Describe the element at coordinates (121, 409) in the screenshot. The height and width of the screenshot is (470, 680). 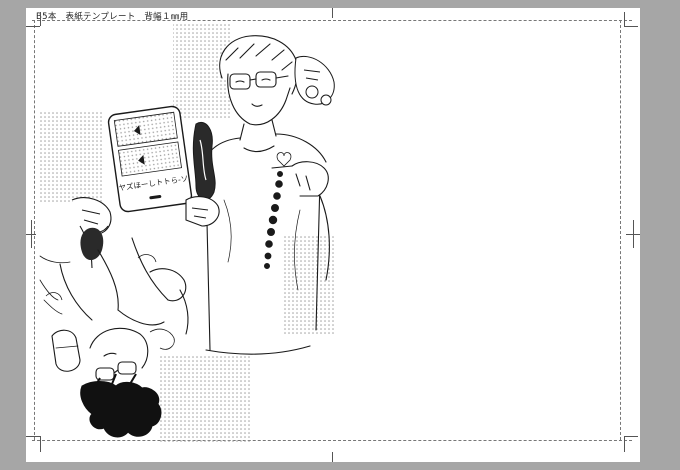
I see `second-figure-hair` at that location.